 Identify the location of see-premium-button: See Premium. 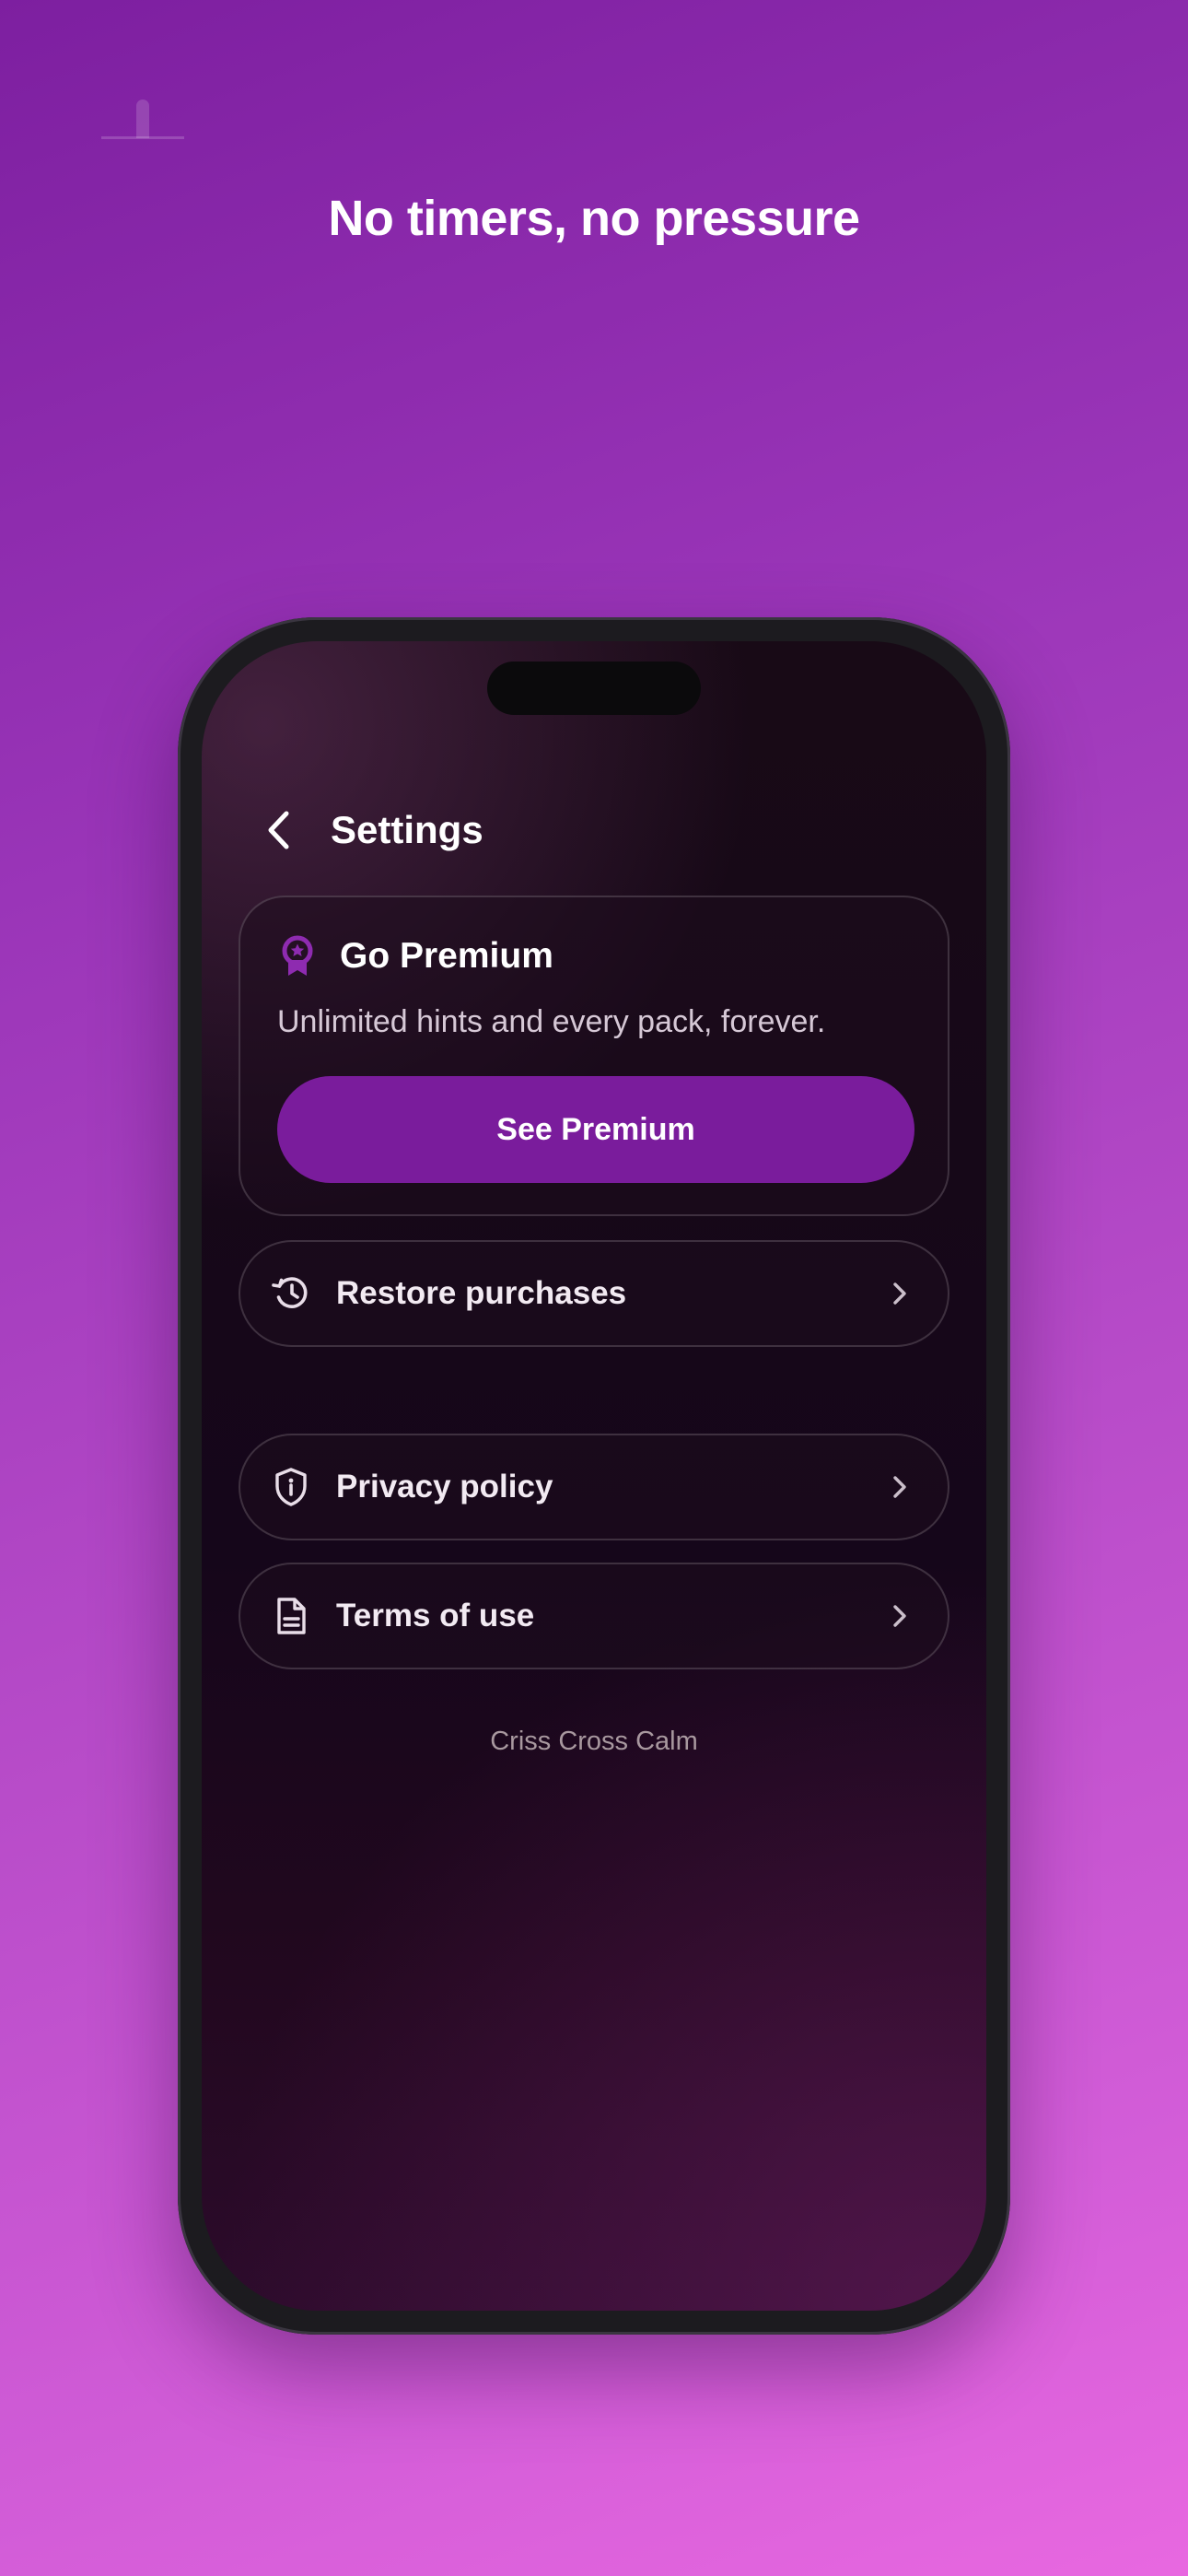
(595, 1129).